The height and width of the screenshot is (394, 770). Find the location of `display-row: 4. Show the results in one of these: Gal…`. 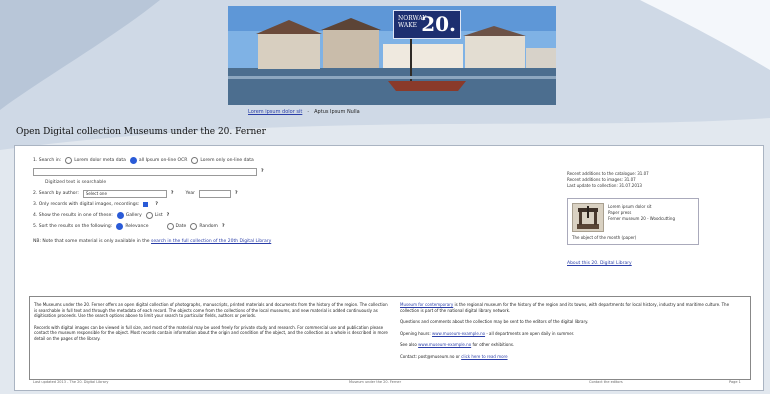

display-row: 4. Show the results in one of these: Gal… is located at coordinates (152, 215).